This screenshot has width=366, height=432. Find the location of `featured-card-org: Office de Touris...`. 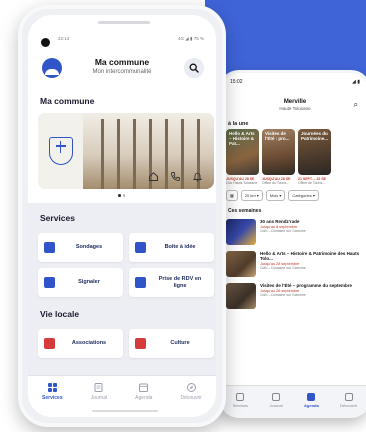

featured-card-org: Office de Touris... is located at coordinates (312, 183).